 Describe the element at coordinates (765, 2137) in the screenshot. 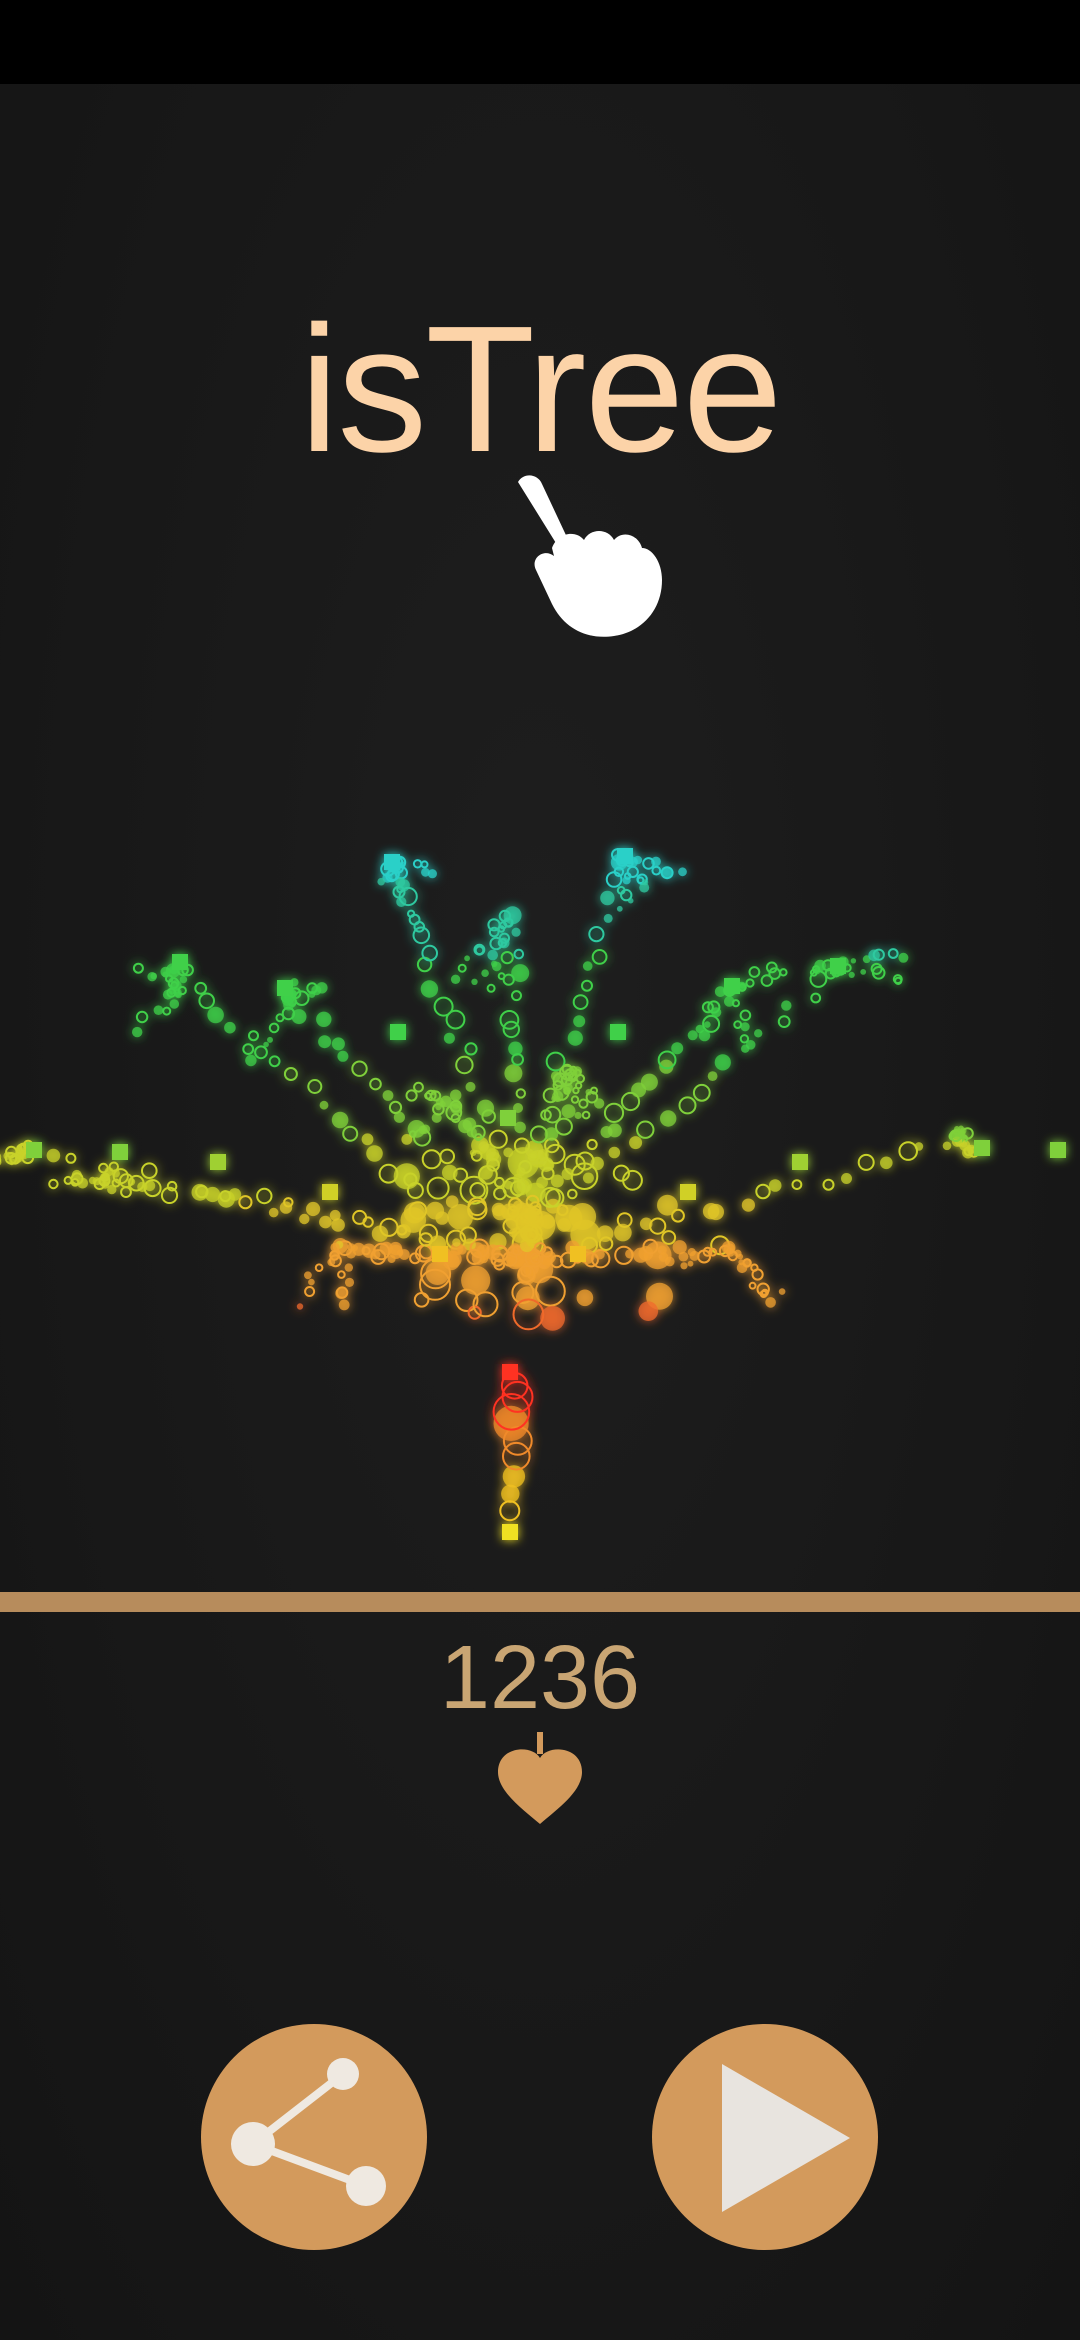

I see `play-button` at that location.